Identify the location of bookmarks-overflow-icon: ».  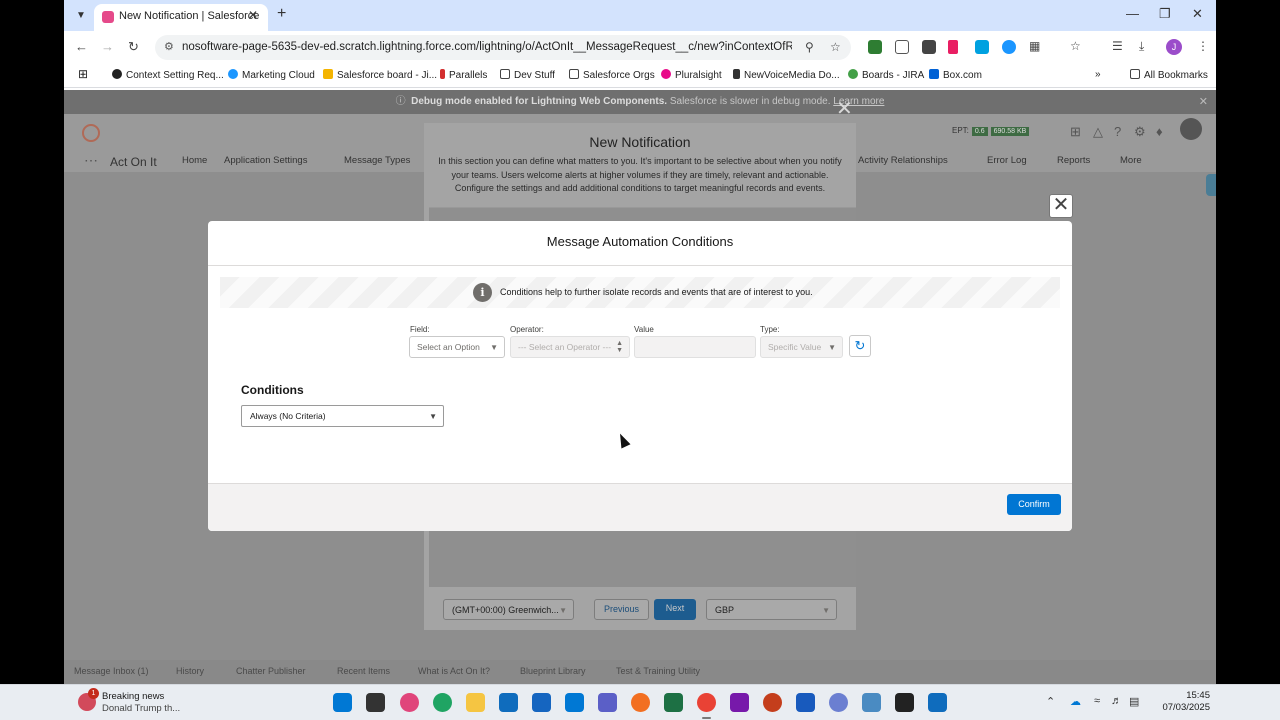
(1098, 74).